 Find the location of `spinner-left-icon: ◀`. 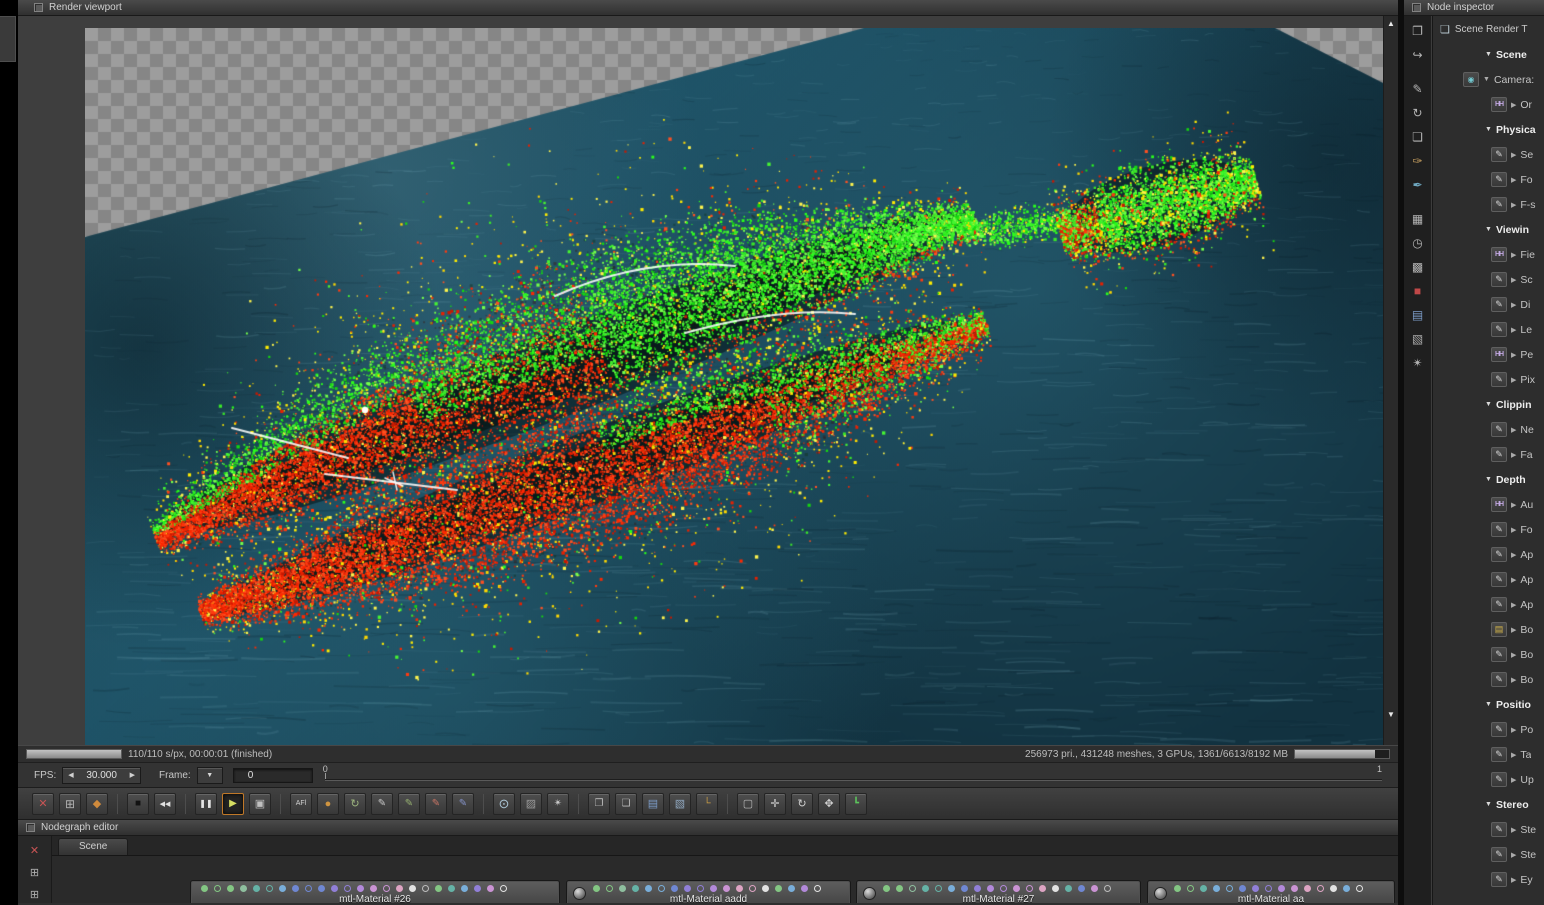

spinner-left-icon: ◀ is located at coordinates (70, 775).